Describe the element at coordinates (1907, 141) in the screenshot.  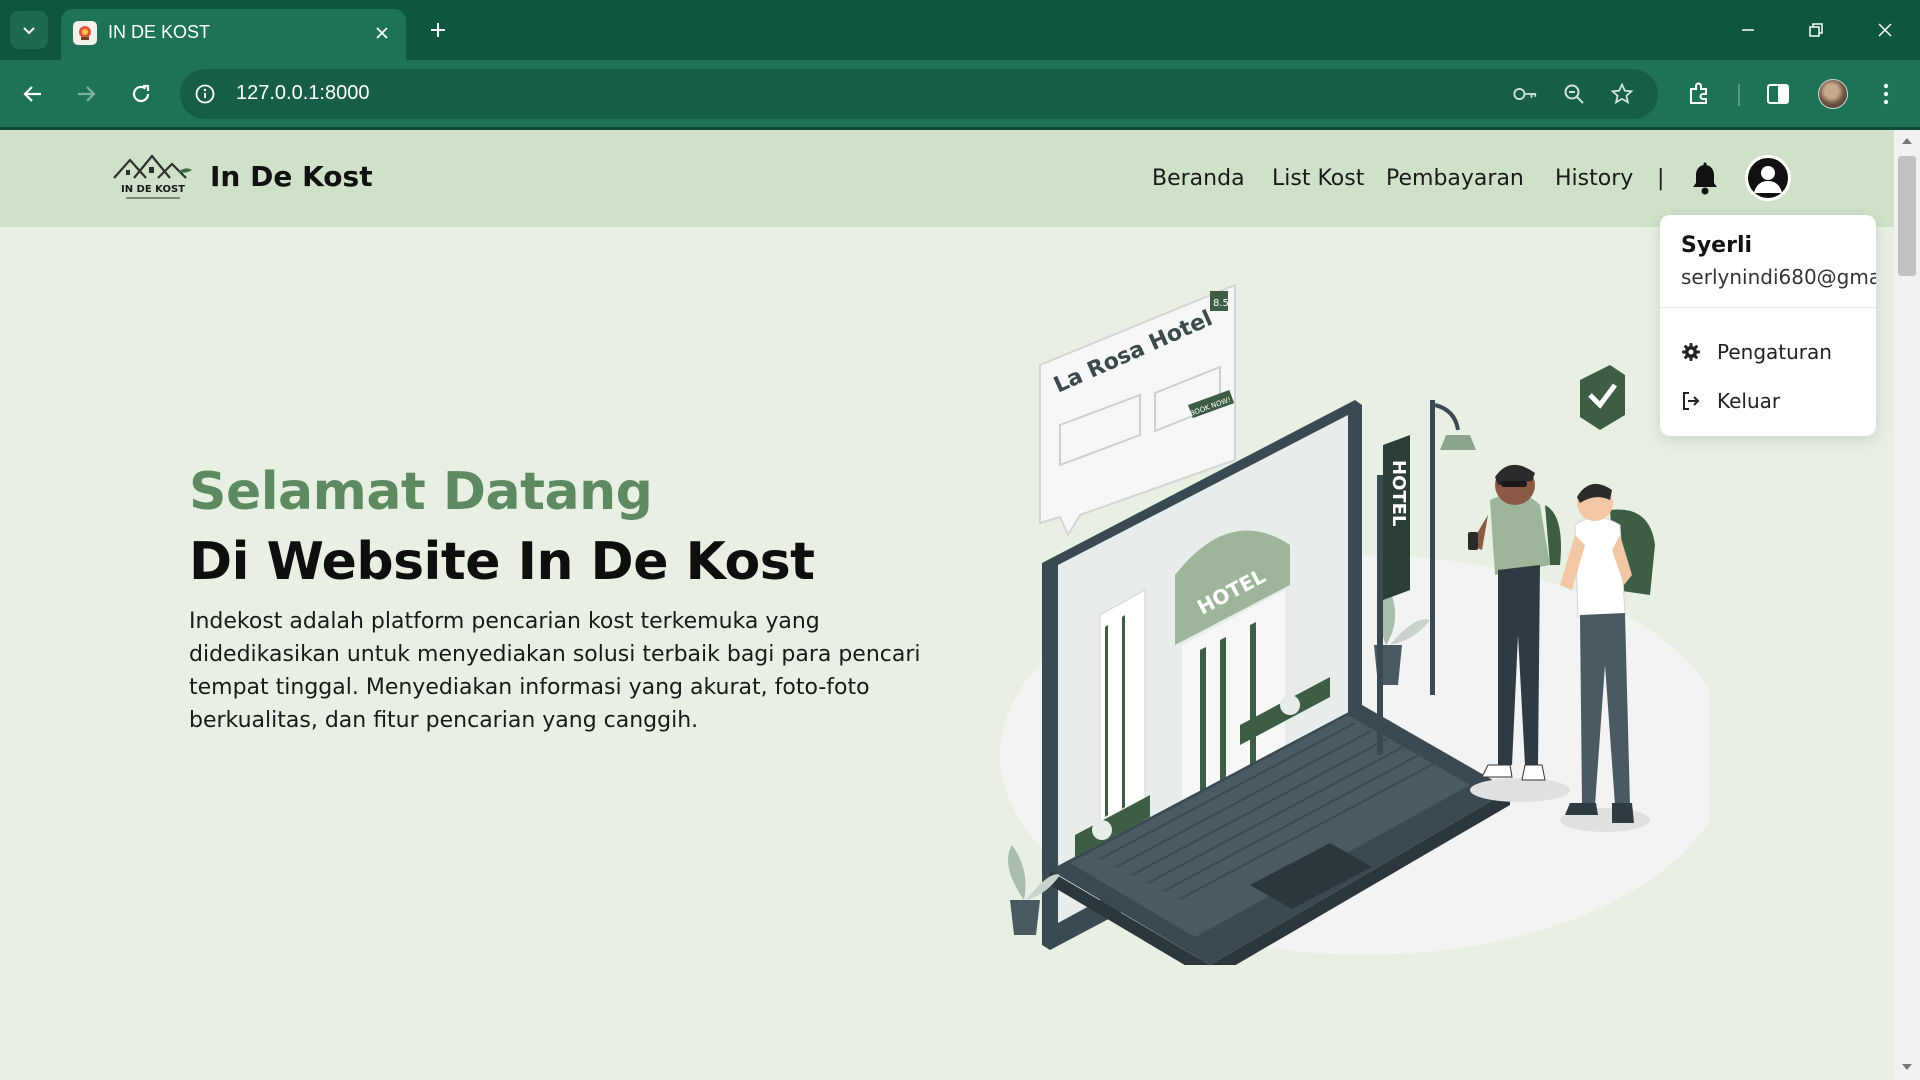
I see `scroll-up-arrow-icon` at that location.